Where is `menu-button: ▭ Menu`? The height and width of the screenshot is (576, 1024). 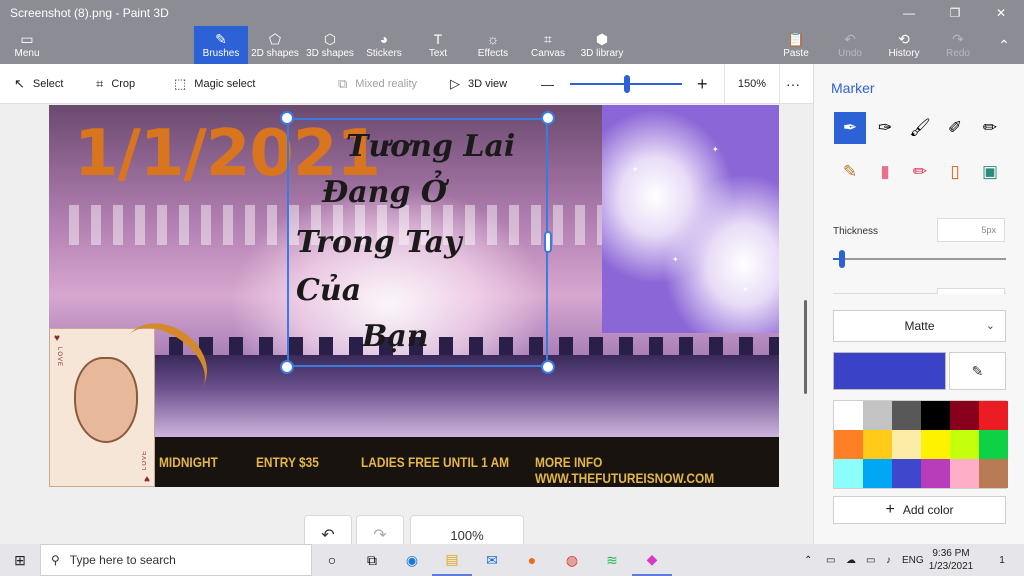
menu-button: ▭ Menu is located at coordinates (27, 45).